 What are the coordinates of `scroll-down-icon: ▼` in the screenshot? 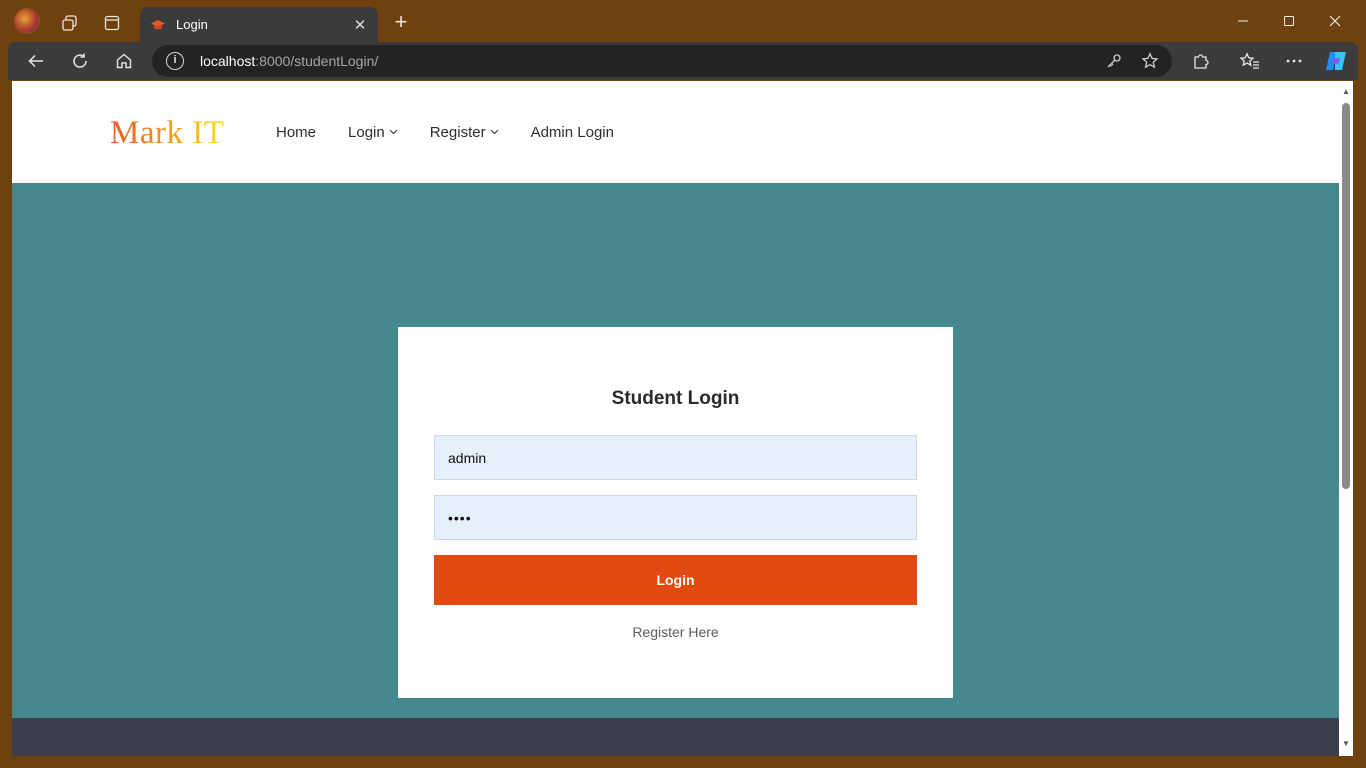 It's located at (1346, 744).